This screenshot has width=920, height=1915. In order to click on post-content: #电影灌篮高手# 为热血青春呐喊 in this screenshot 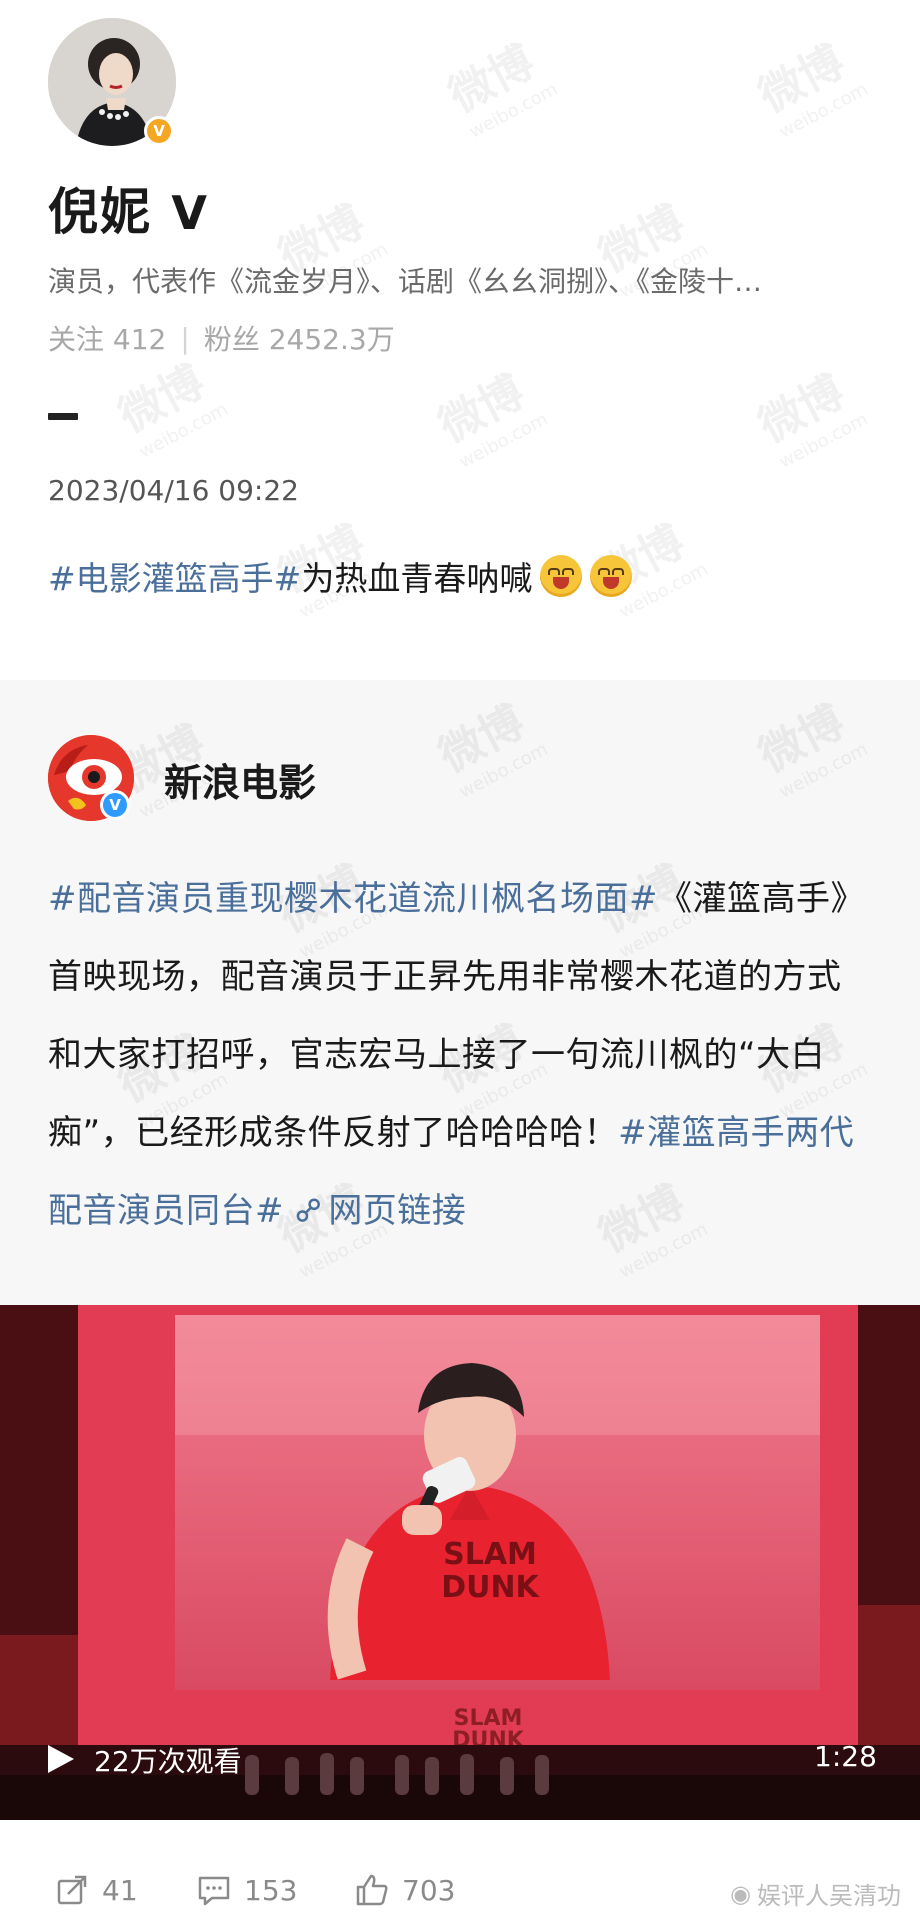, I will do `click(340, 576)`.